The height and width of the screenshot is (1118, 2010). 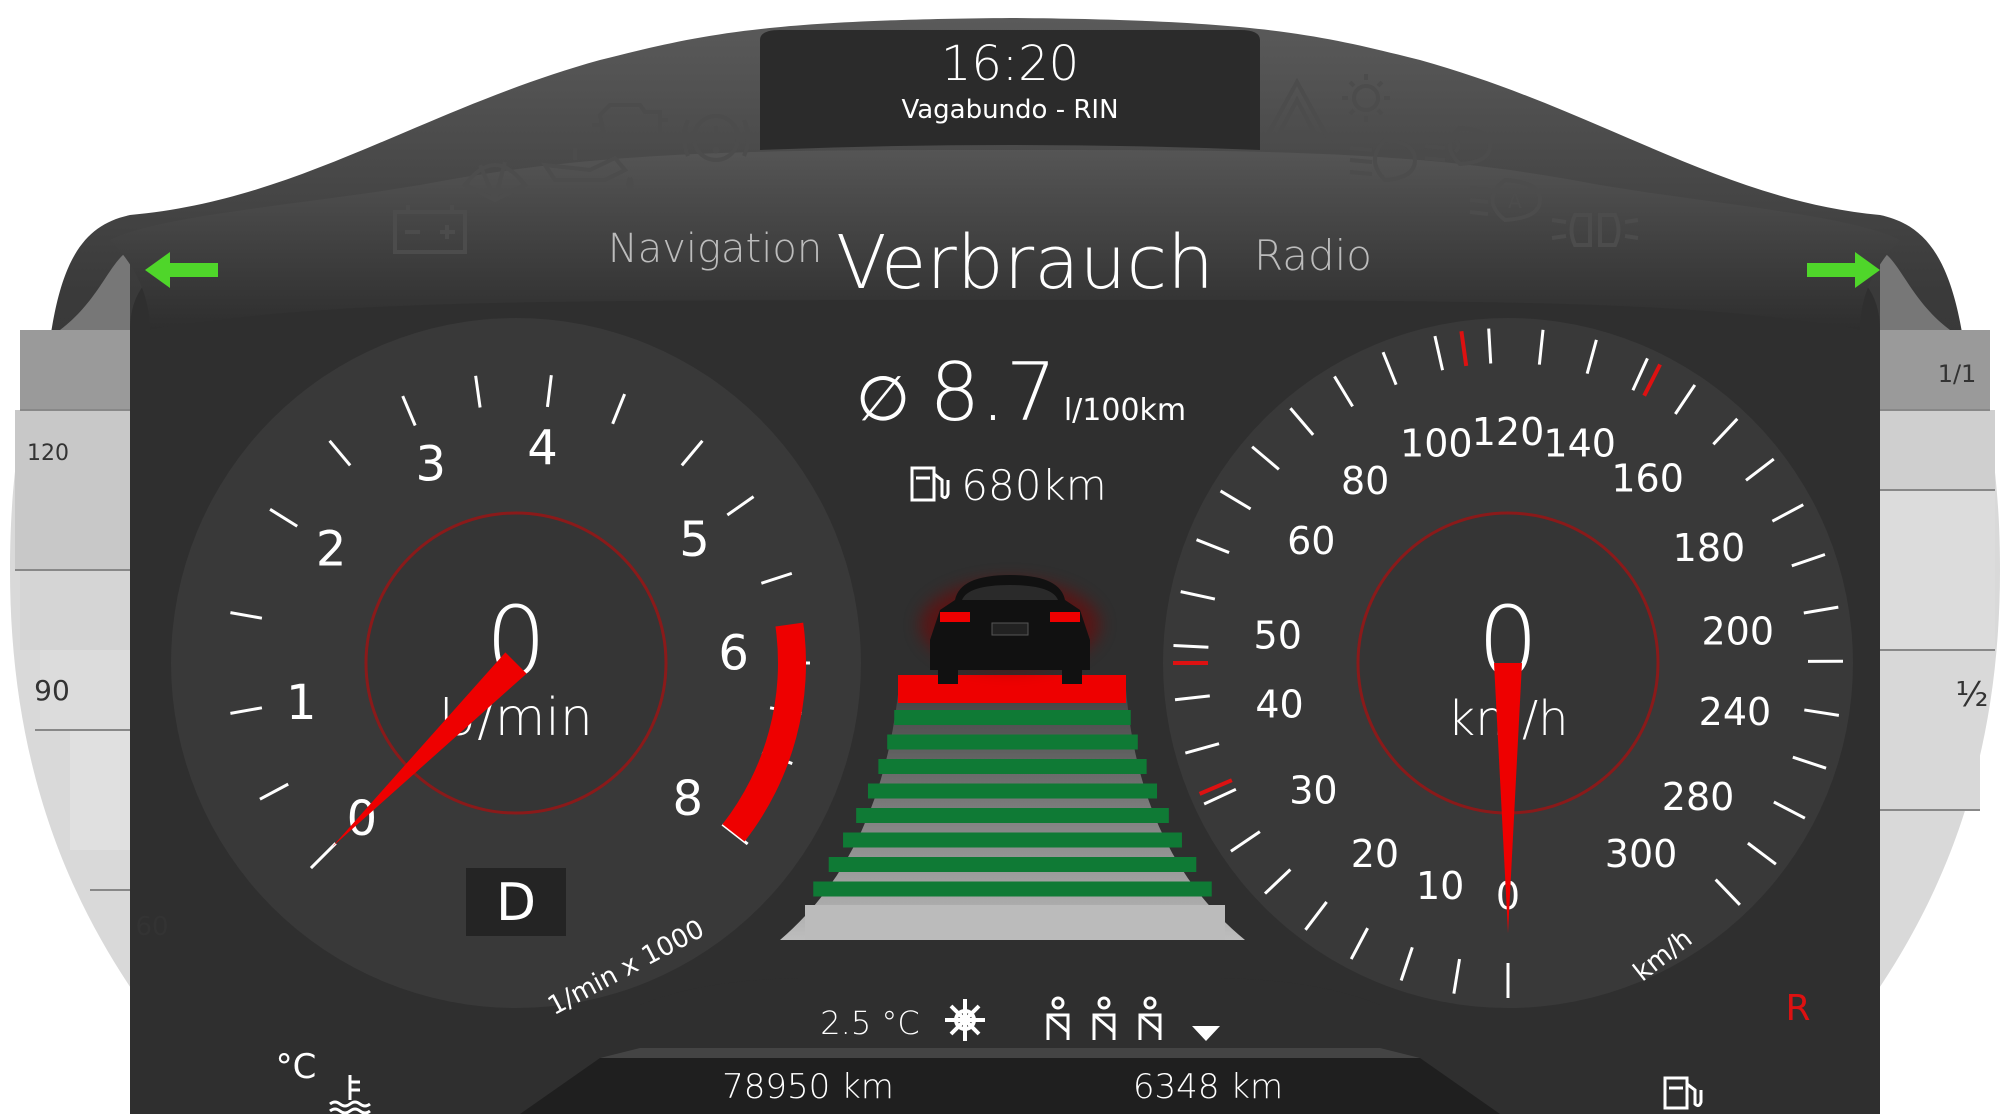 What do you see at coordinates (1278, 636) in the screenshot?
I see `speedometer-tick-label: 50` at bounding box center [1278, 636].